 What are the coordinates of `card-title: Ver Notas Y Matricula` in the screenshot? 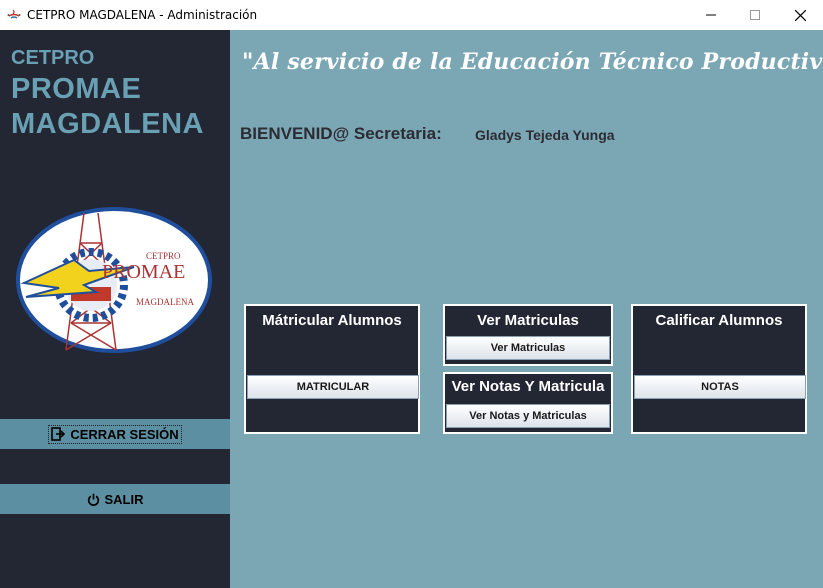 It's located at (528, 386).